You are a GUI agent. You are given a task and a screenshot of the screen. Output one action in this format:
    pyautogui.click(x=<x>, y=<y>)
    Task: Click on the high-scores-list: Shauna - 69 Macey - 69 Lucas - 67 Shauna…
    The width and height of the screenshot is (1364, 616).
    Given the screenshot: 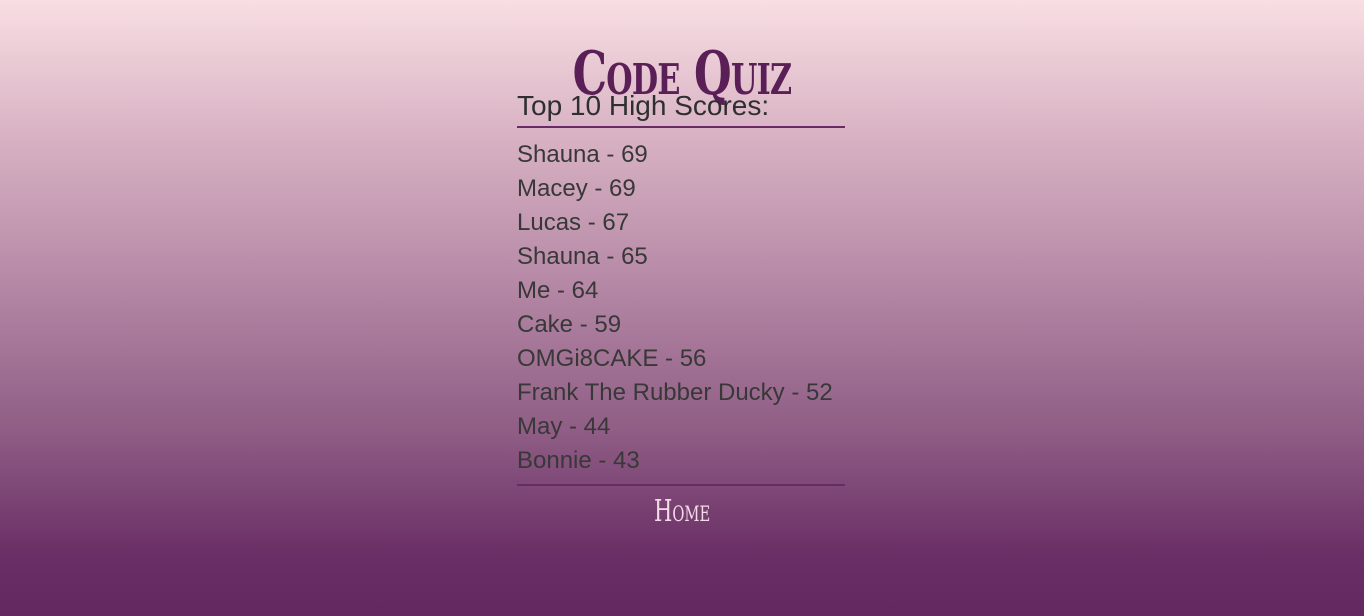 What is the action you would take?
    pyautogui.click(x=681, y=307)
    